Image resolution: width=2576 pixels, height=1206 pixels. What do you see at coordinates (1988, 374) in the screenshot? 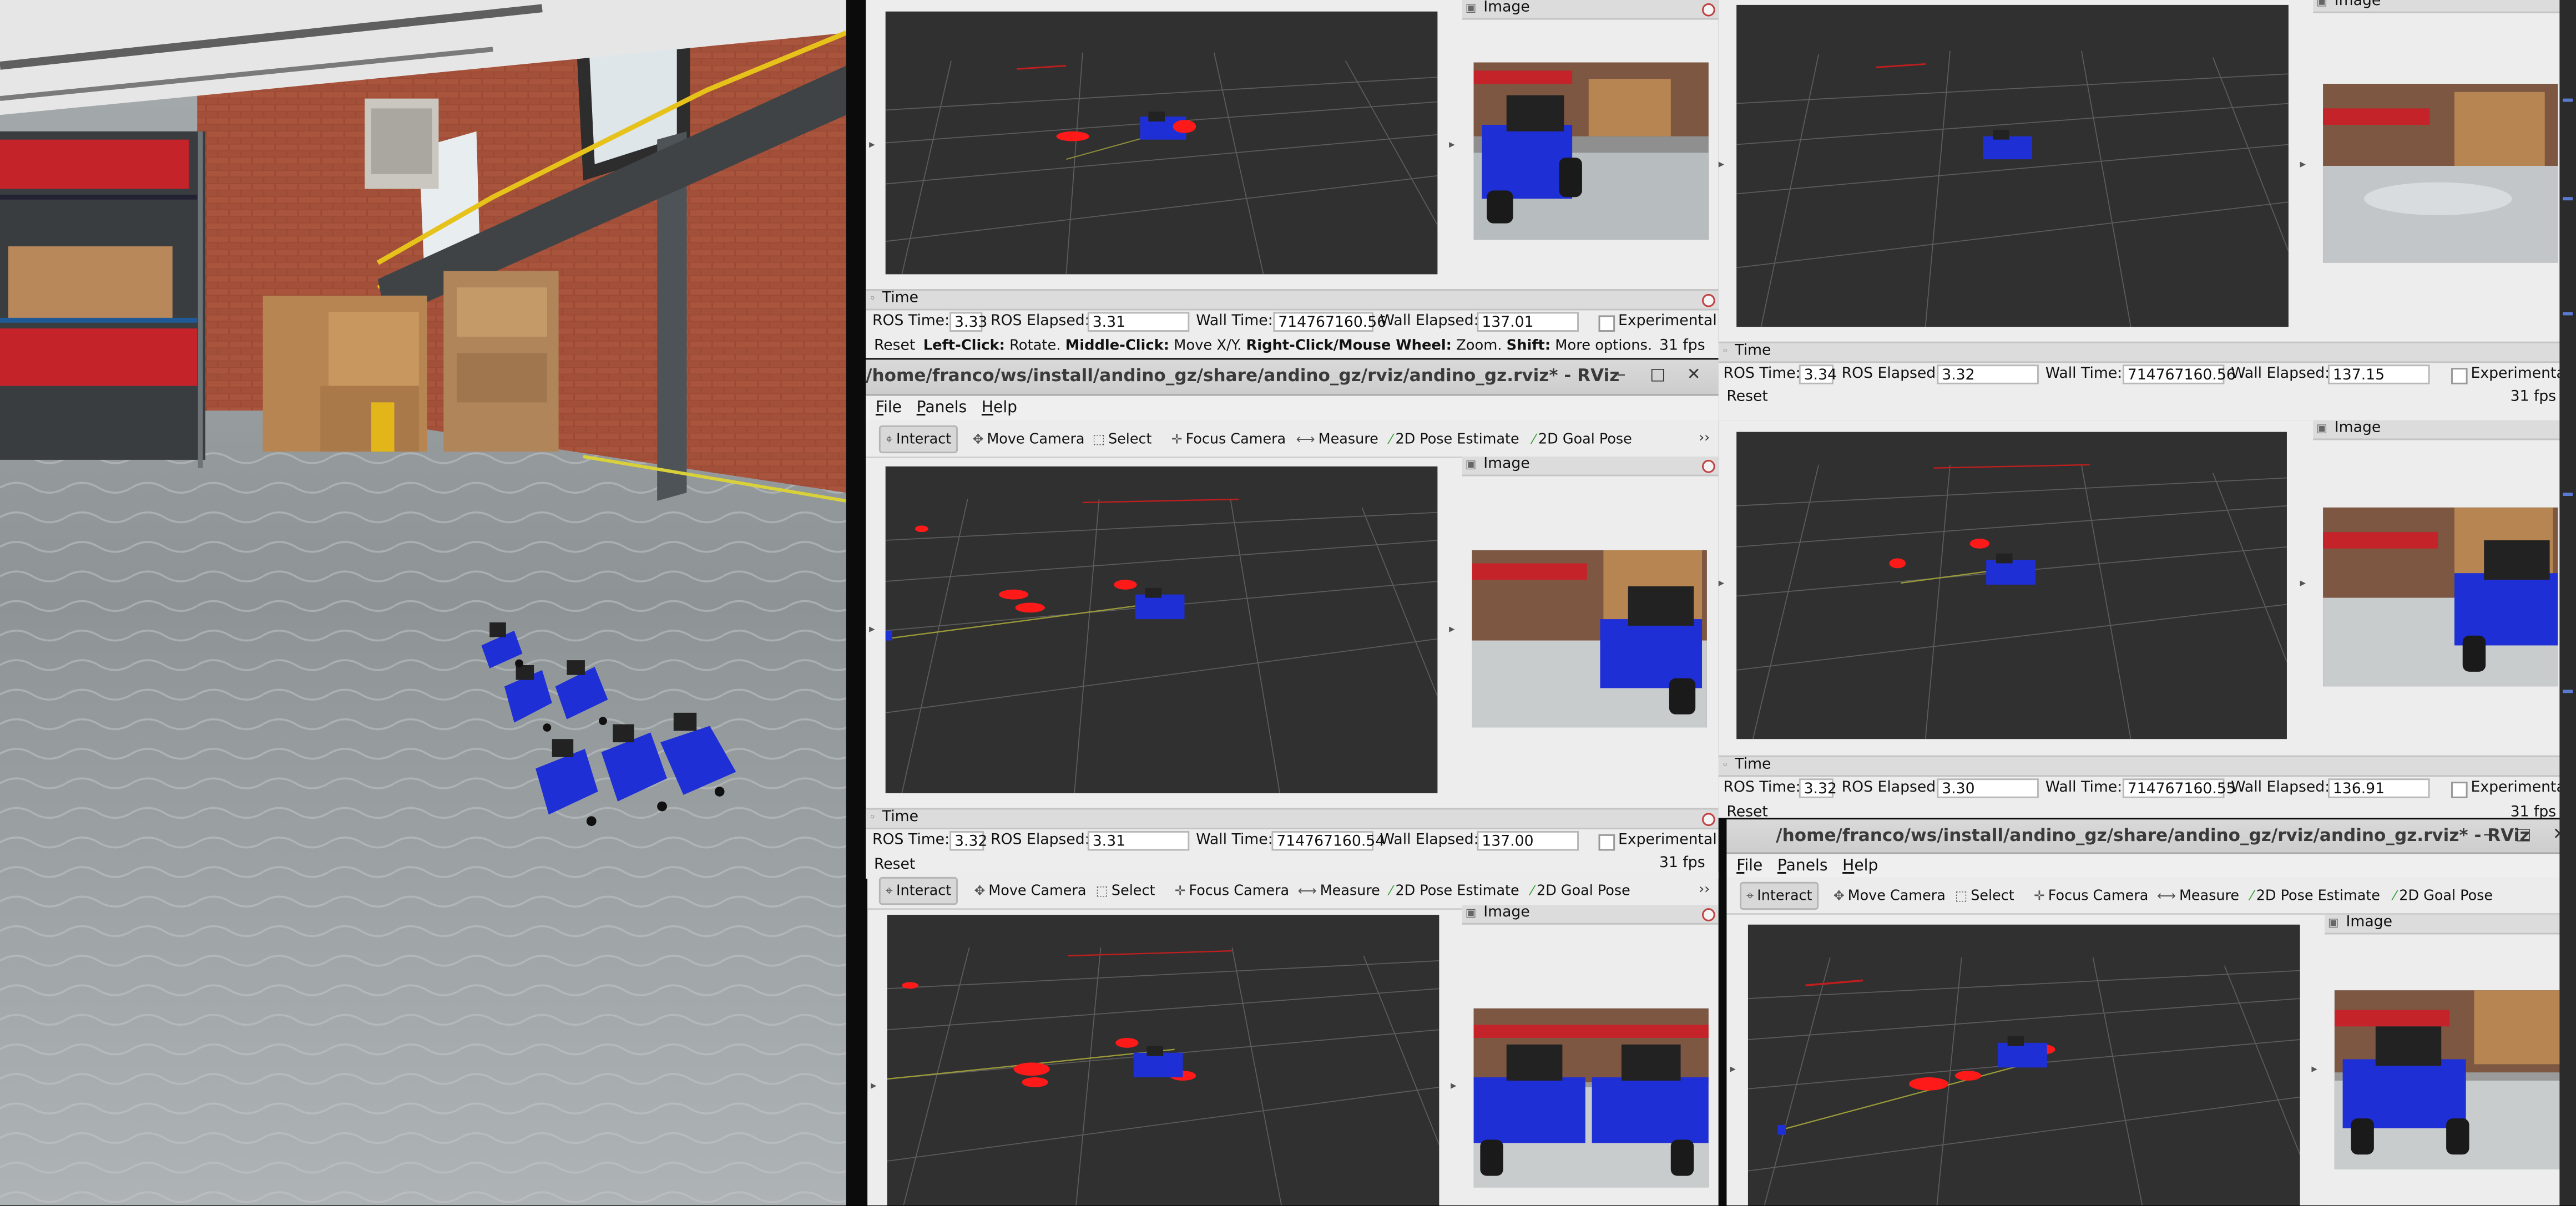
I see `ros-elapsed-field: 3.32` at bounding box center [1988, 374].